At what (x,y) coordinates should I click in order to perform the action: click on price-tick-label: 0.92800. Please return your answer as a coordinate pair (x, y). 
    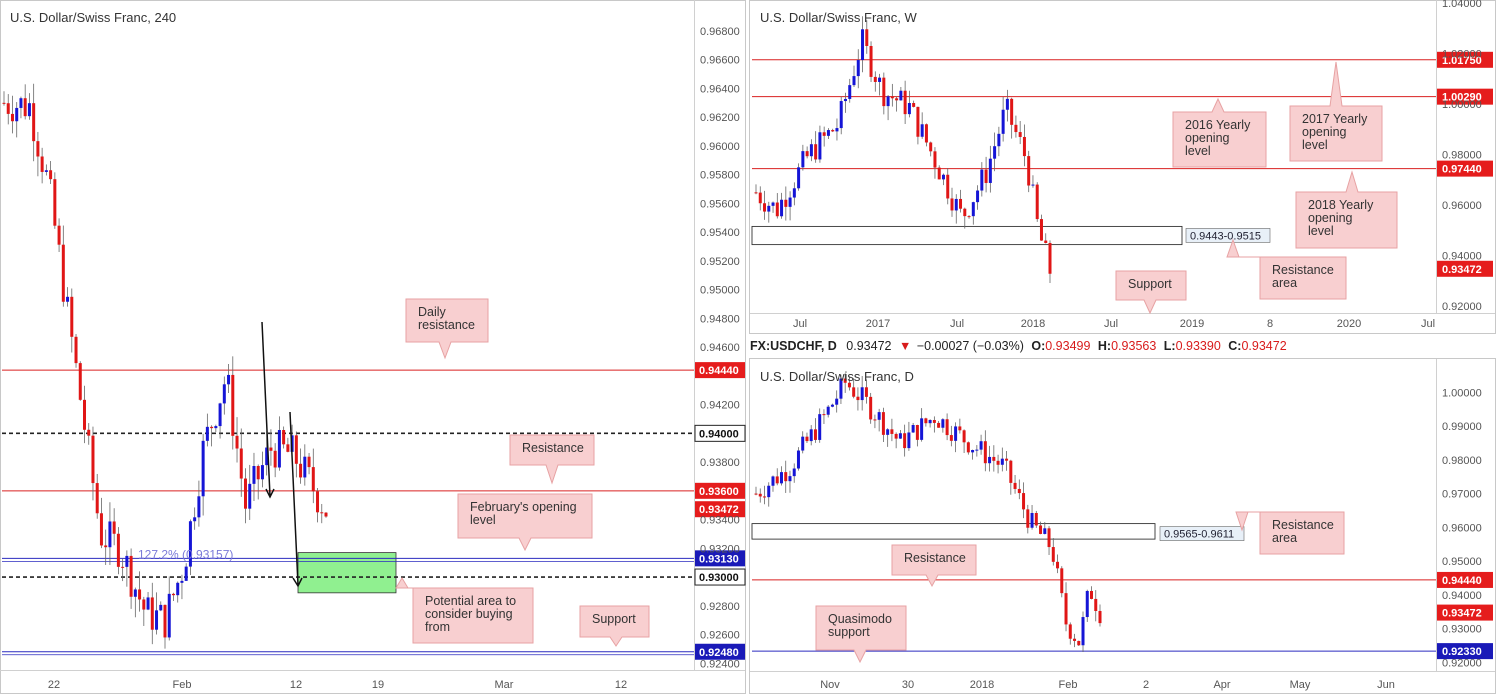
    Looking at the image, I should click on (720, 607).